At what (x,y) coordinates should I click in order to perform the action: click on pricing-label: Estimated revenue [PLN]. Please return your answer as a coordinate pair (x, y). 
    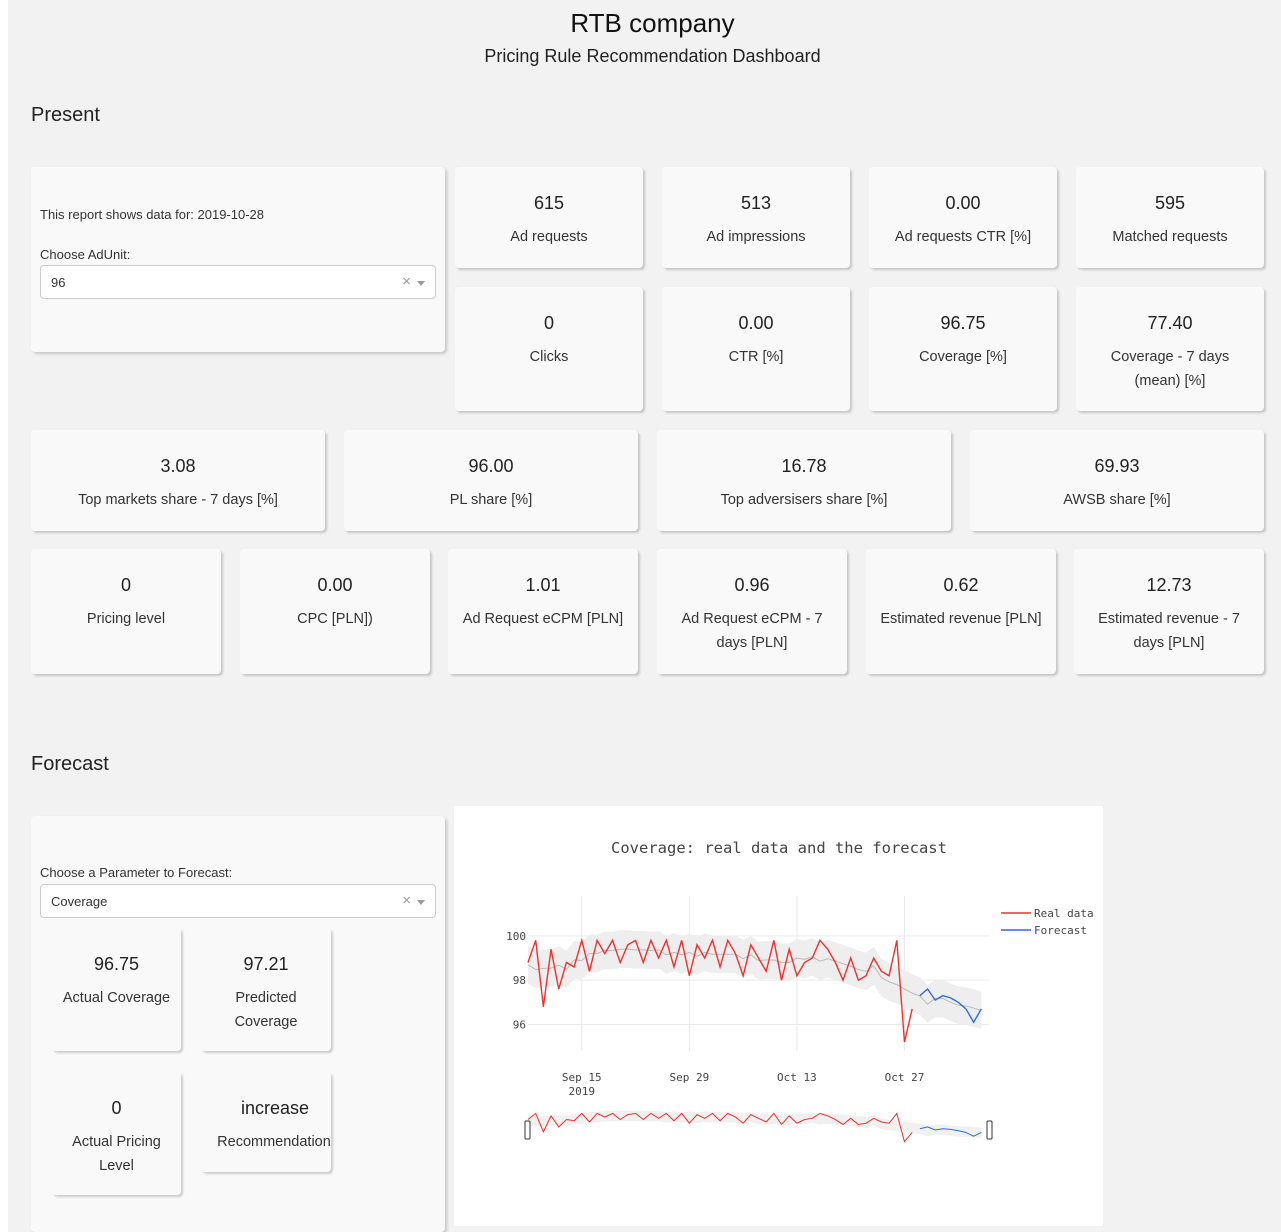
    Looking at the image, I should click on (961, 619).